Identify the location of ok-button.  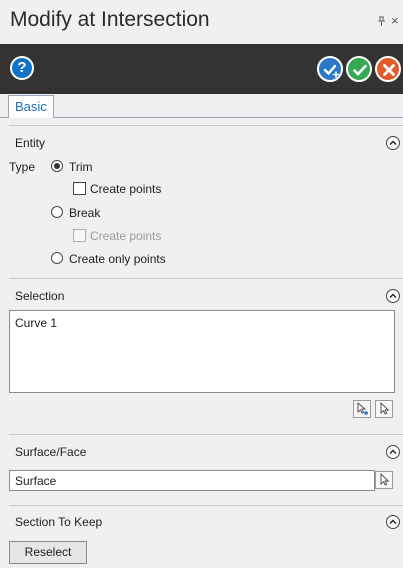
(359, 69).